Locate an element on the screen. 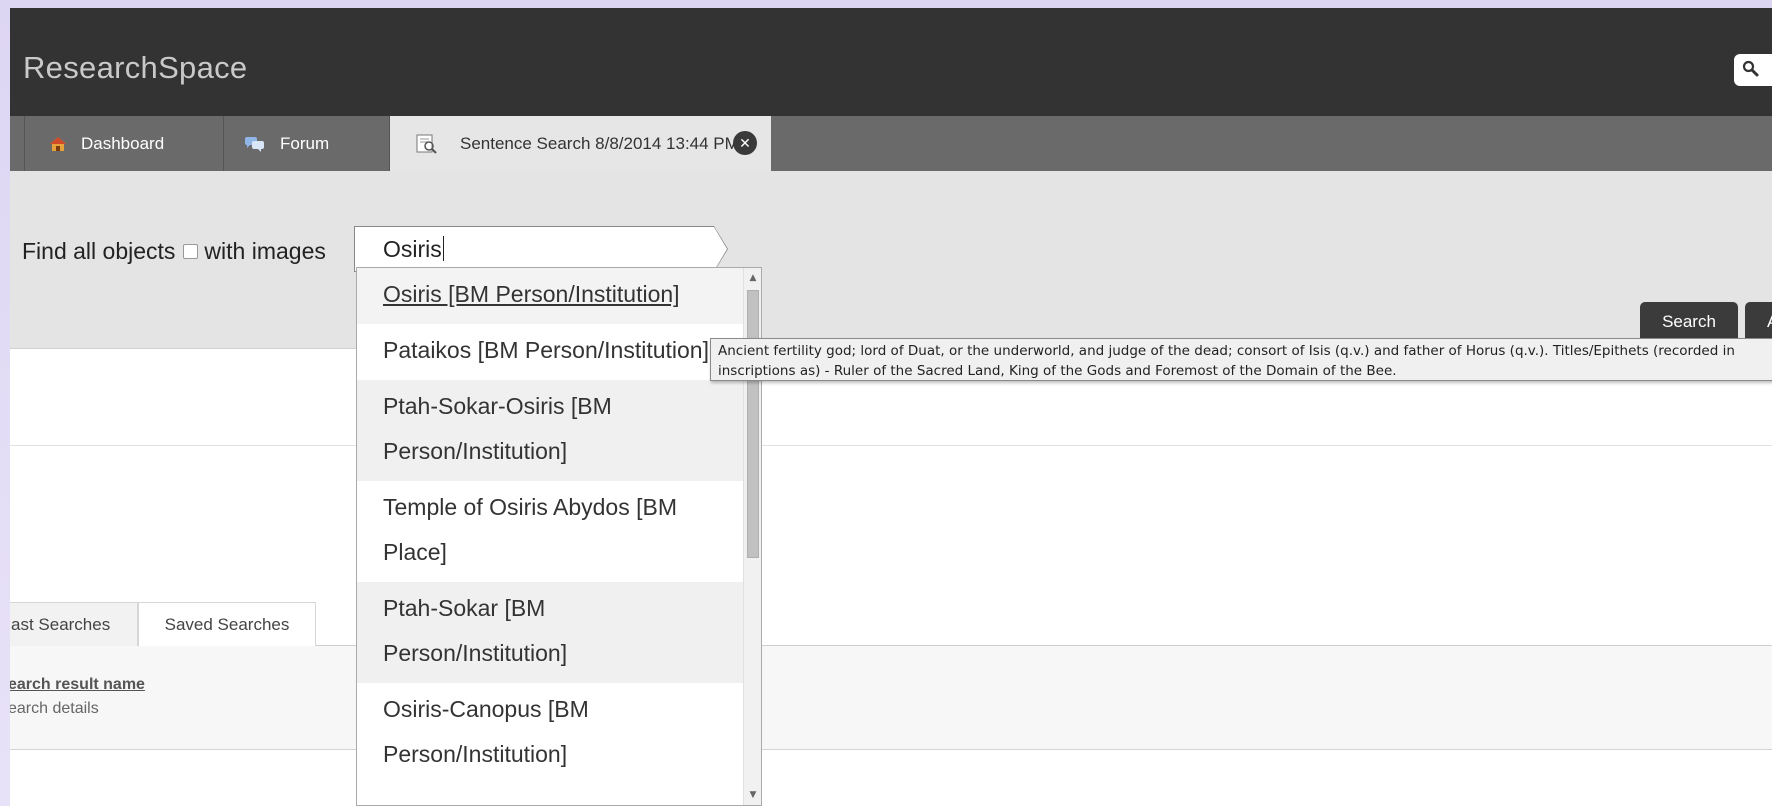 The height and width of the screenshot is (806, 1772). forum-icon is located at coordinates (255, 144).